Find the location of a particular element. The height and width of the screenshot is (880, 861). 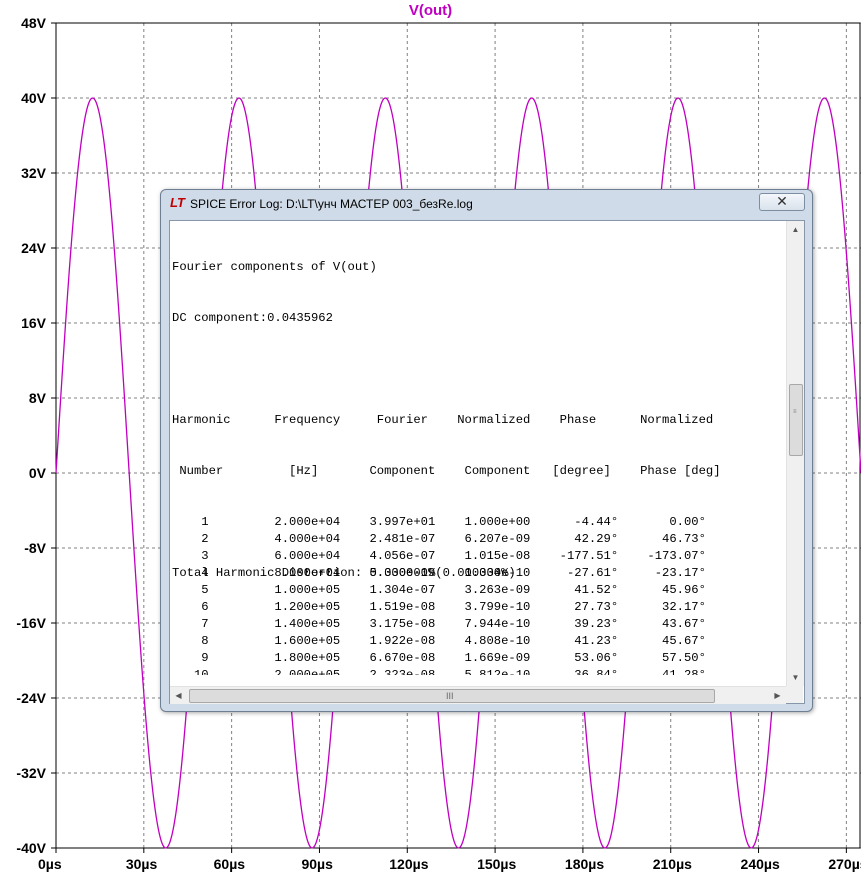

y-tick-label: -16V is located at coordinates (31, 623).